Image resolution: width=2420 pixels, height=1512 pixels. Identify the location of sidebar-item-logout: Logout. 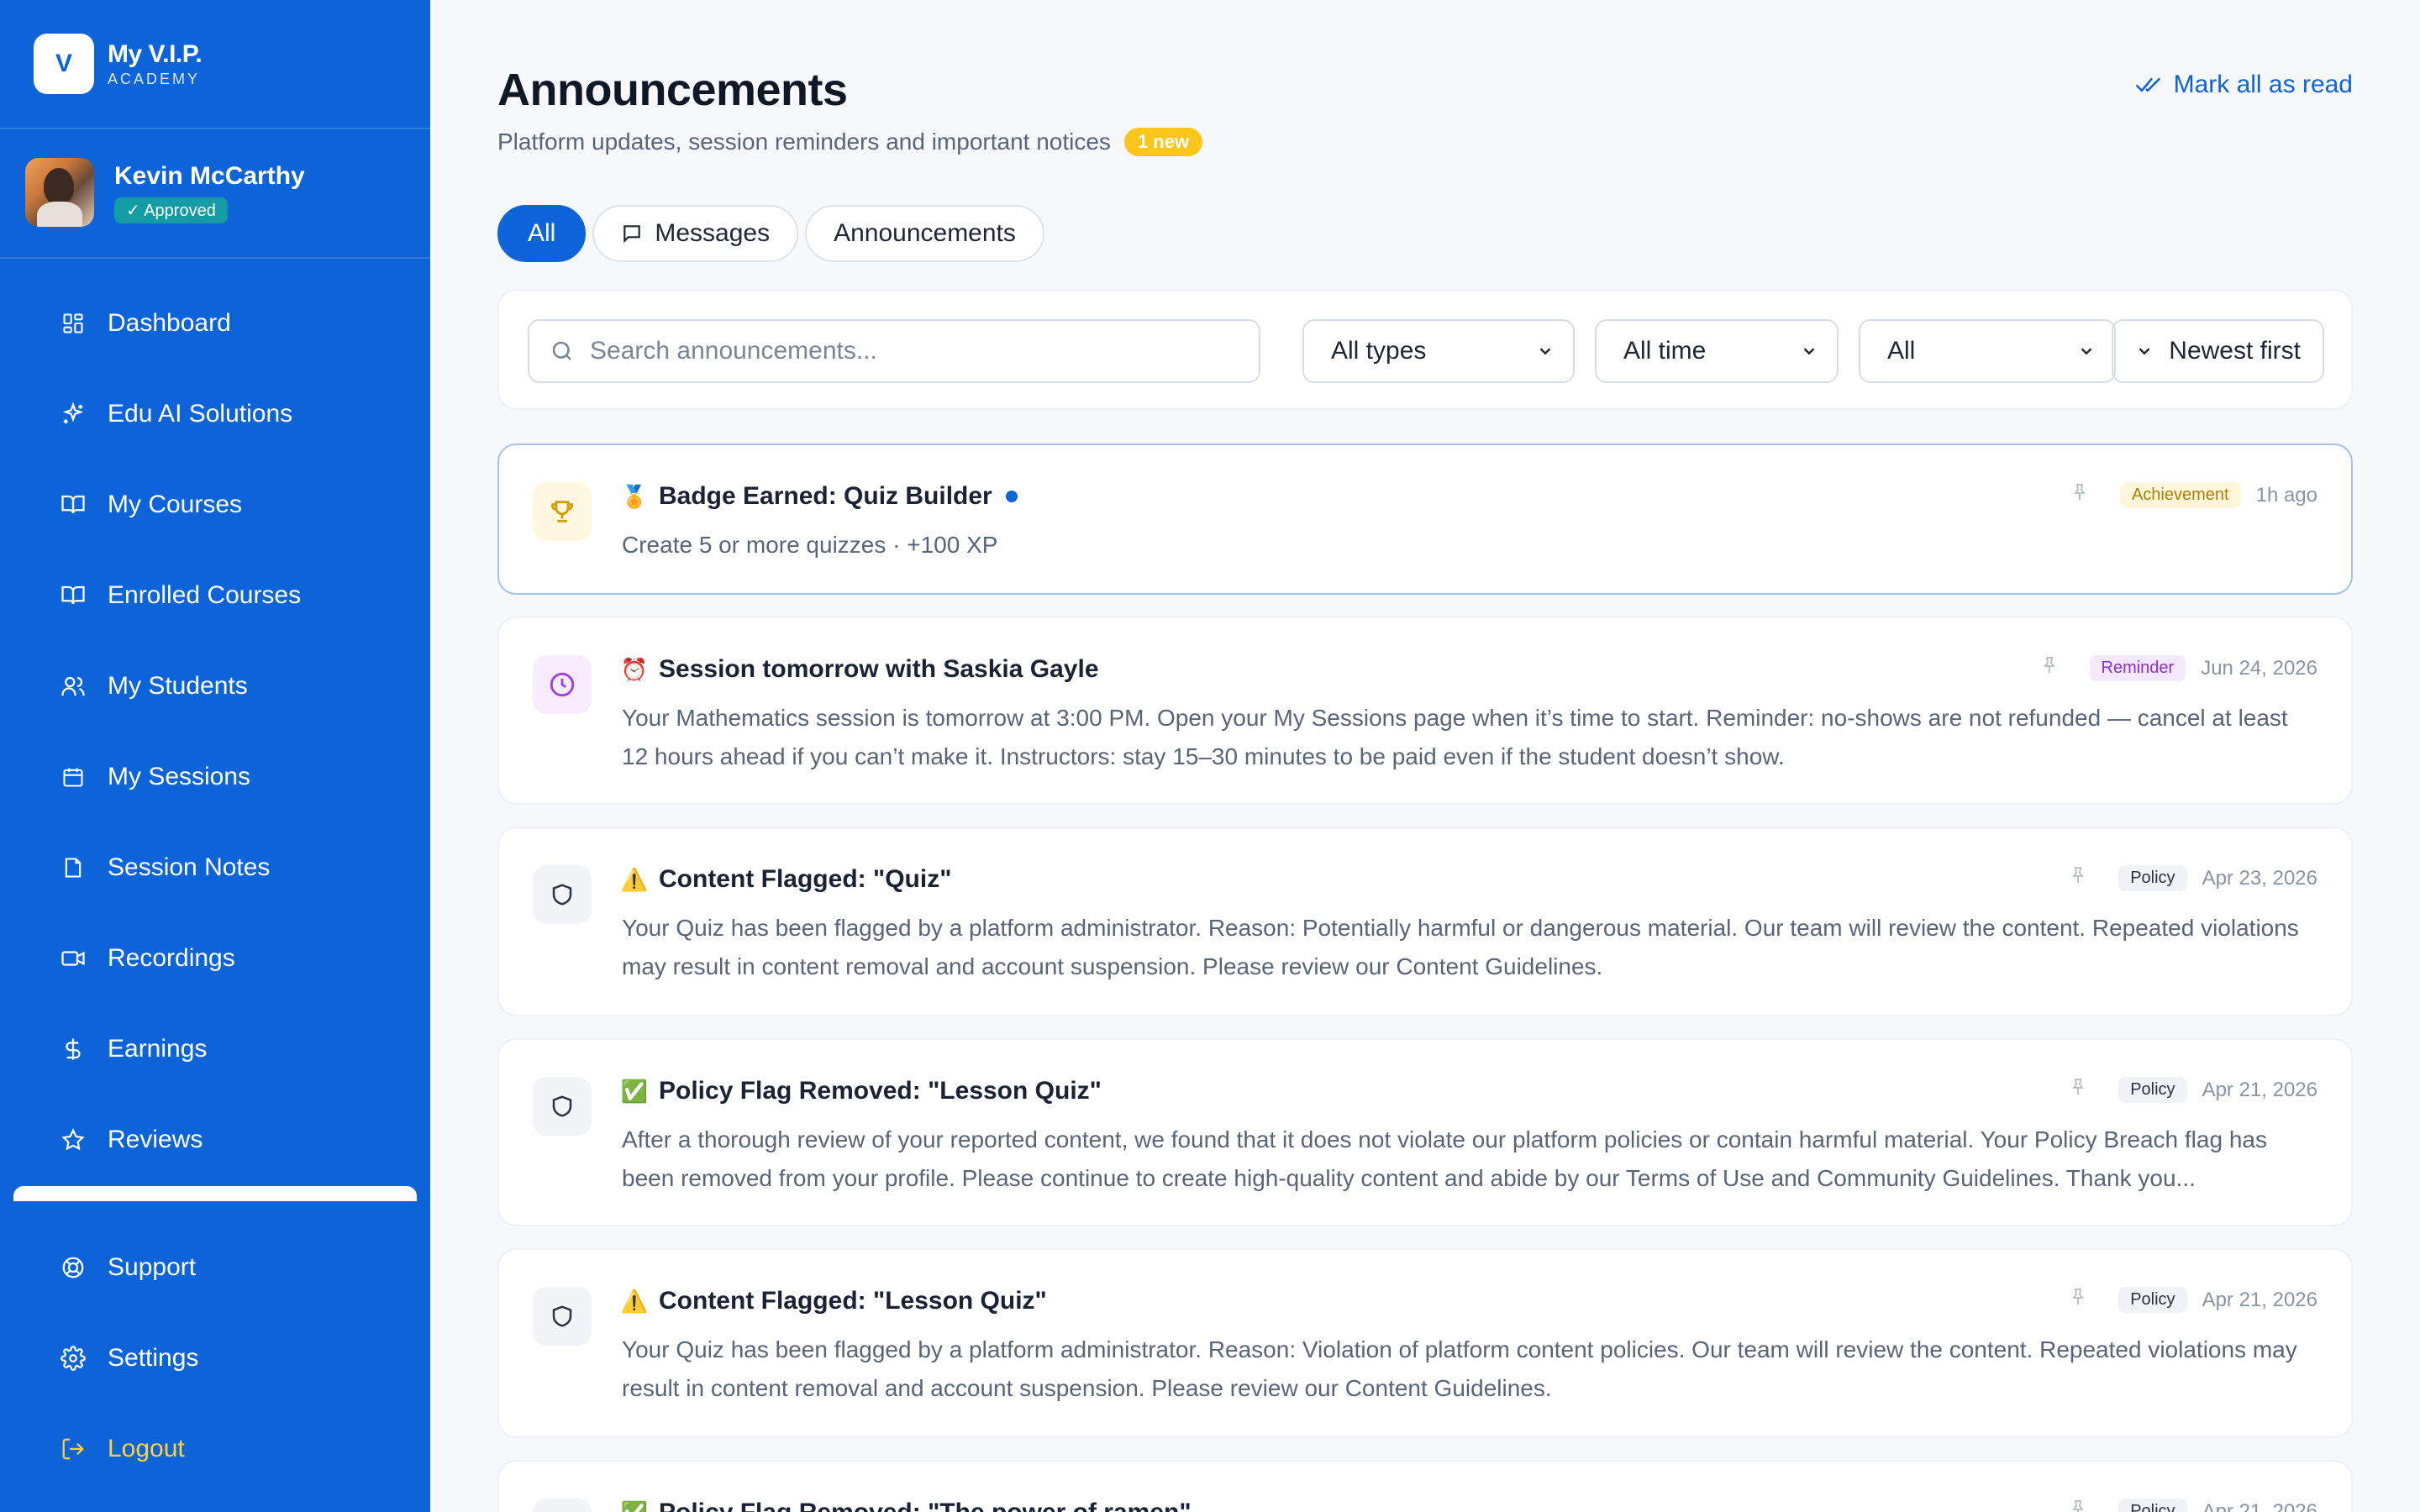
(215, 1449).